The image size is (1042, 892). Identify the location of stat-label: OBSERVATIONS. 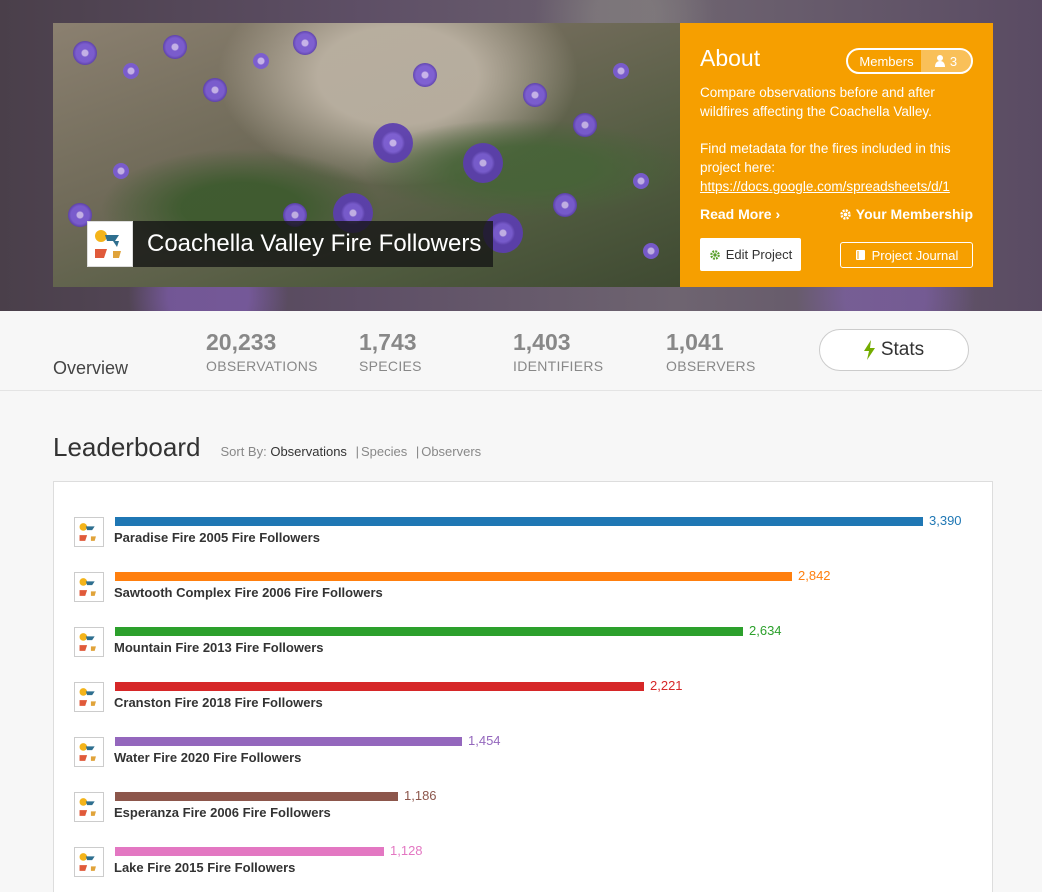
(262, 366).